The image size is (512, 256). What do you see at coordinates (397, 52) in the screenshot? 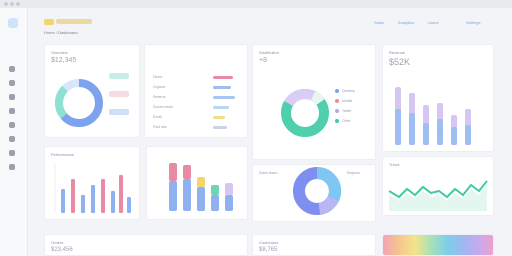
I see `card-title: Revenue` at bounding box center [397, 52].